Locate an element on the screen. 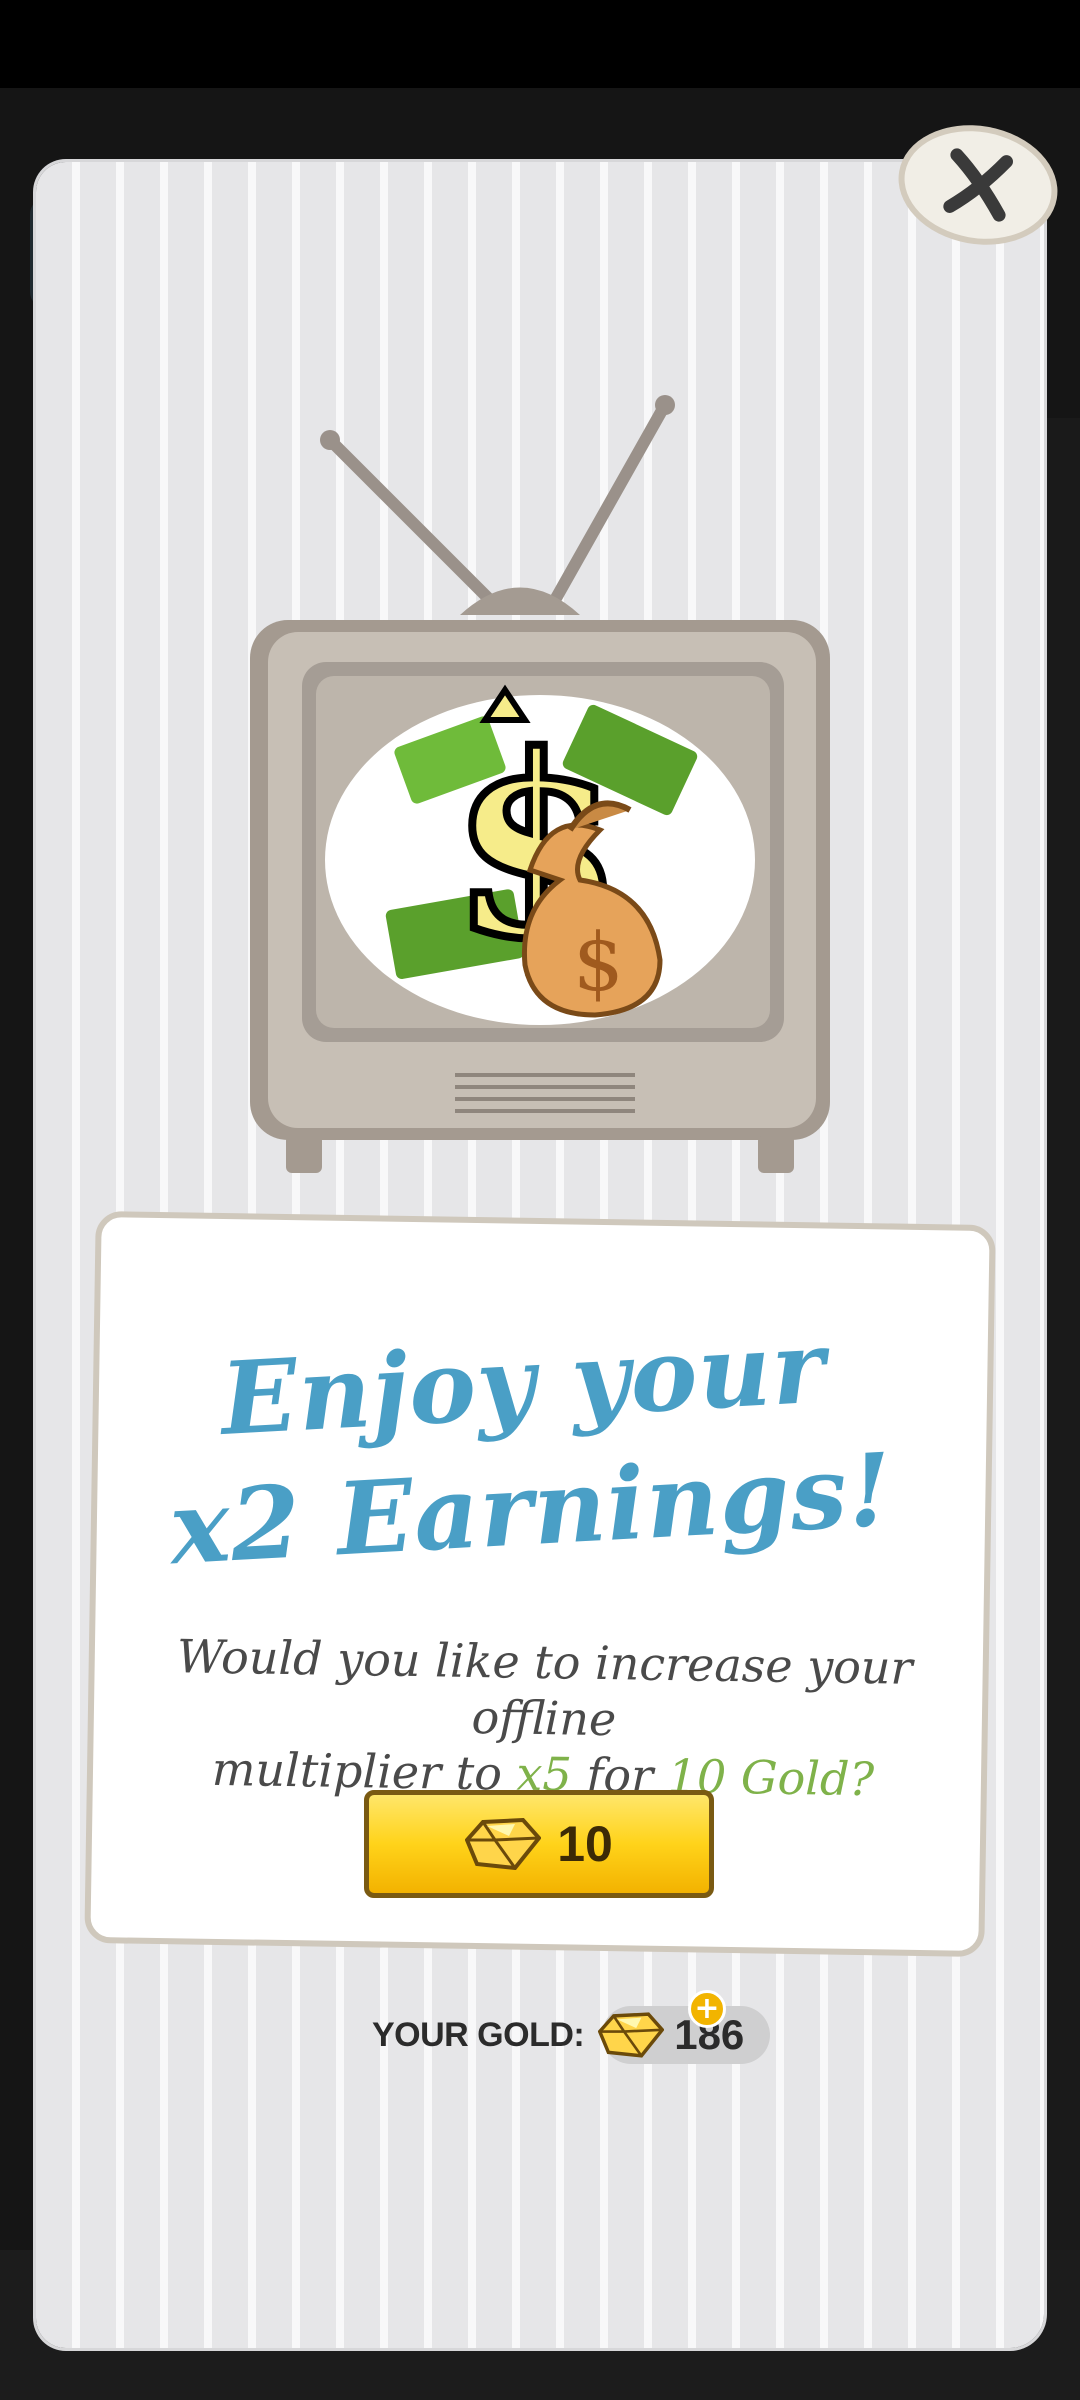 The image size is (1080, 2400). gold-balance-pill: 186 is located at coordinates (684, 2035).